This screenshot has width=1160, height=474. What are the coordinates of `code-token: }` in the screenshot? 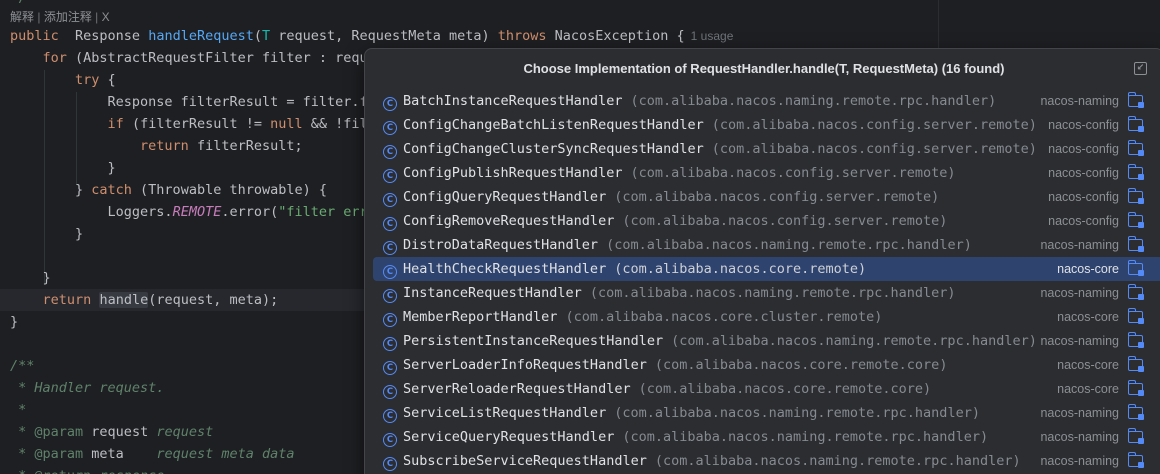 It's located at (47, 234).